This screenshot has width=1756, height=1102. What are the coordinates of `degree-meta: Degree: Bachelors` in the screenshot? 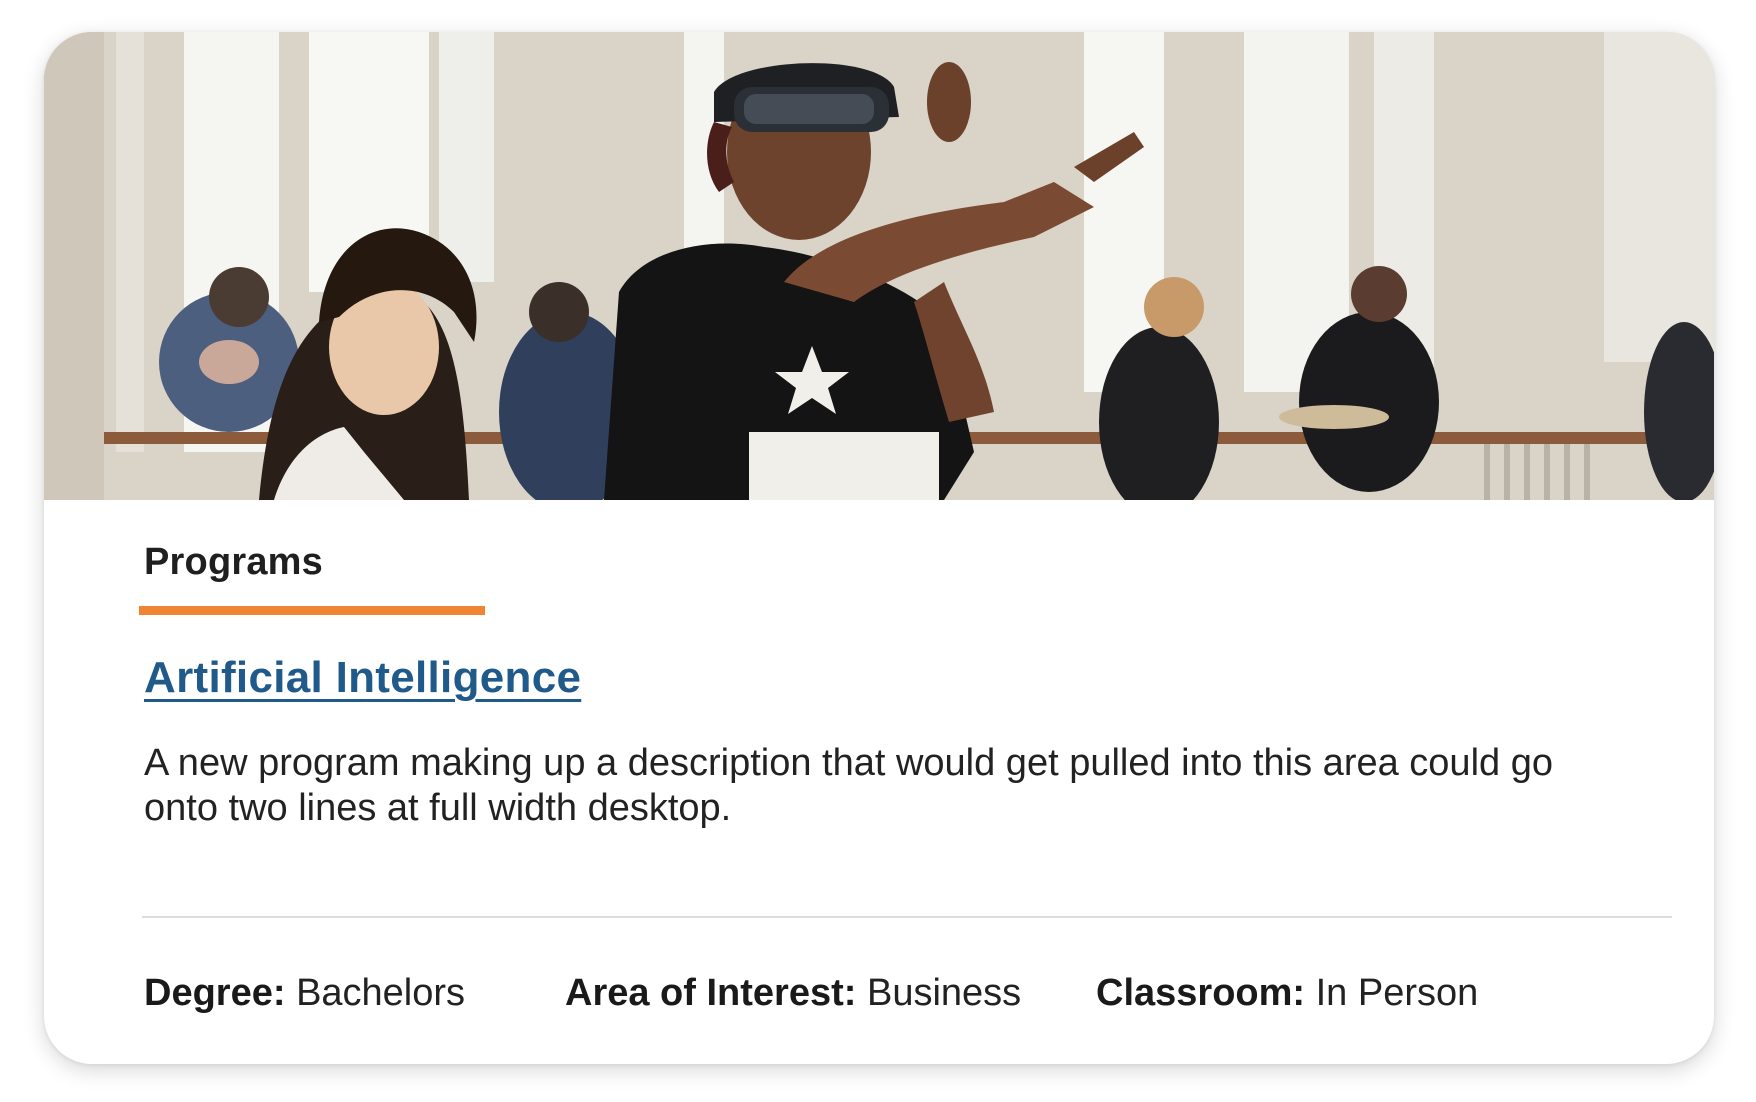 It's located at (304, 993).